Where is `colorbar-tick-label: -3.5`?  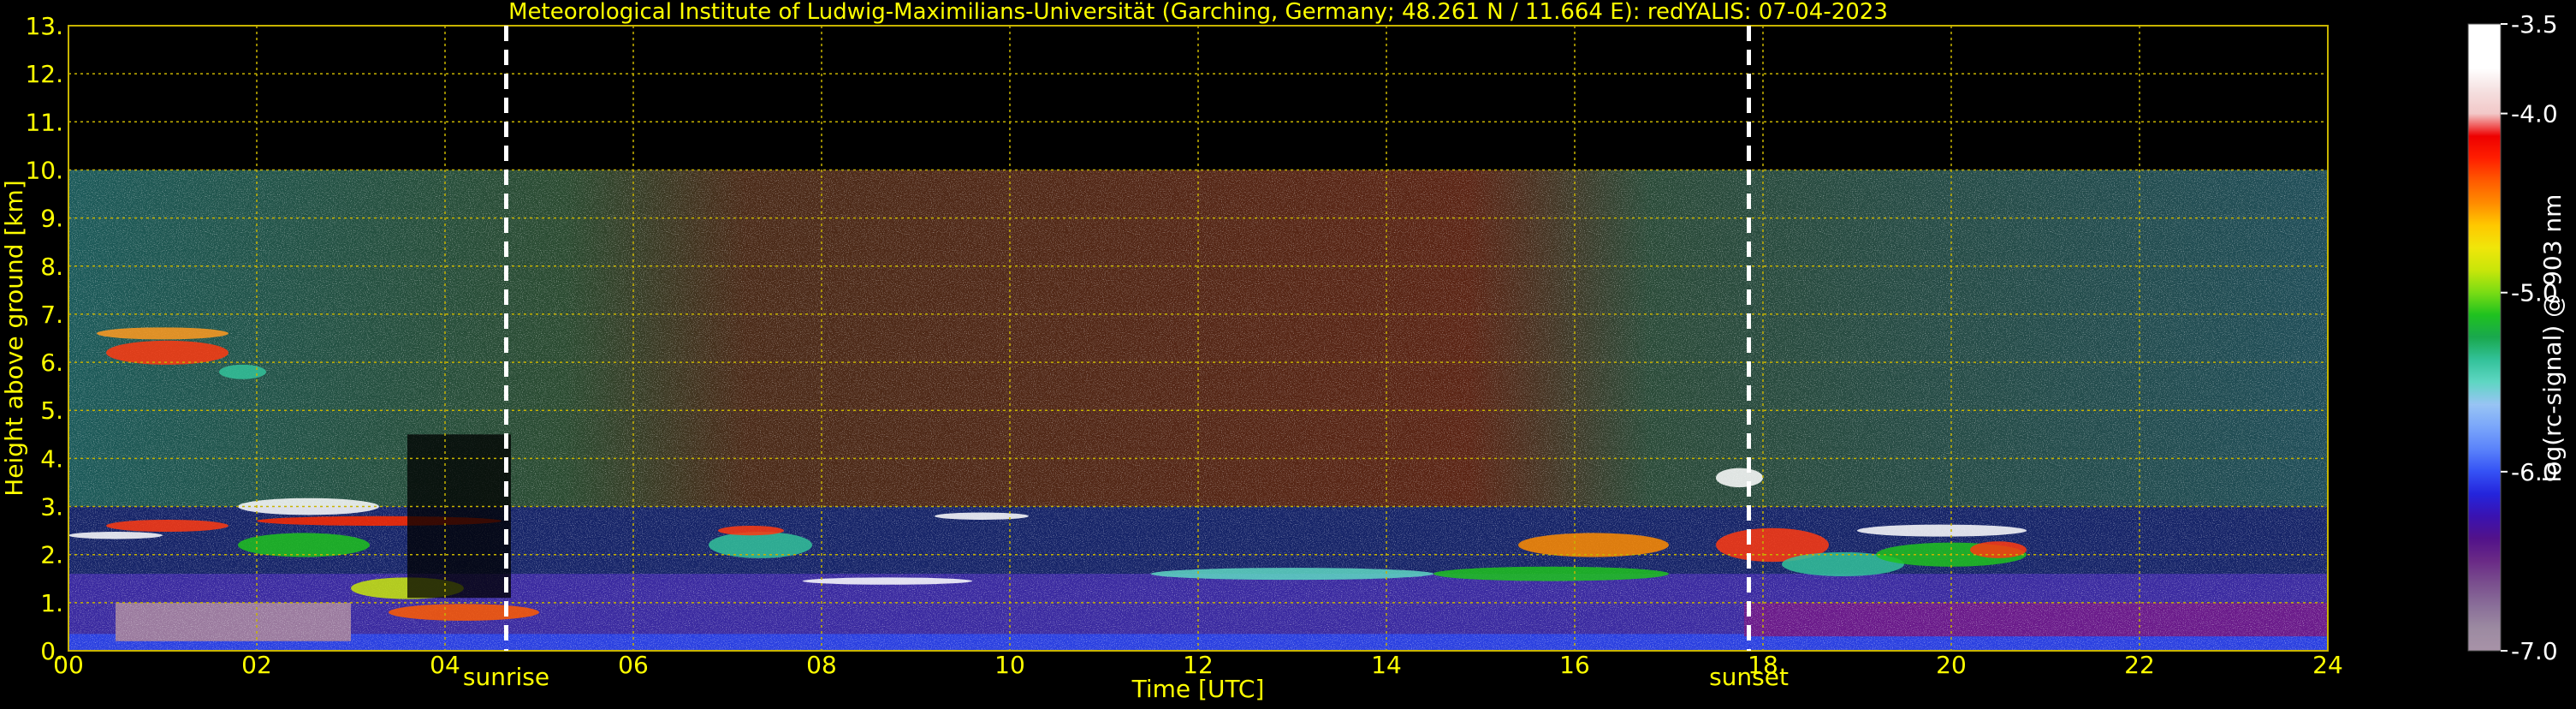 colorbar-tick-label: -3.5 is located at coordinates (2534, 24).